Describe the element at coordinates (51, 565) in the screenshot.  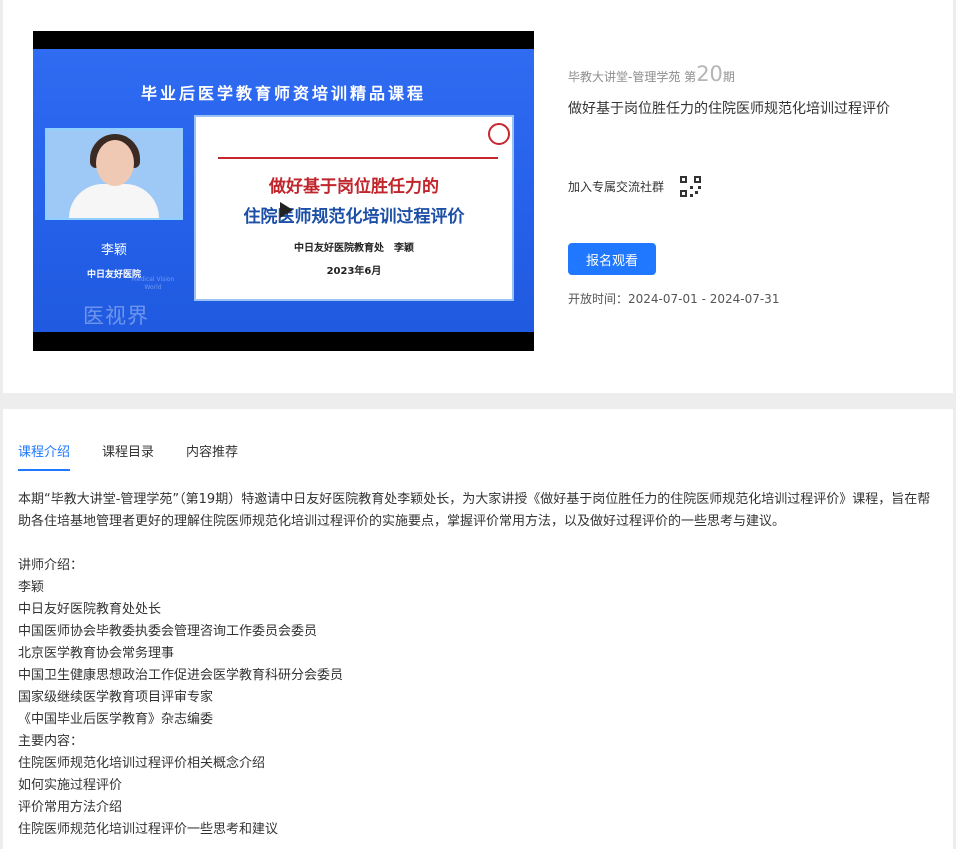
I see `intro-line: 讲师介绍：` at that location.